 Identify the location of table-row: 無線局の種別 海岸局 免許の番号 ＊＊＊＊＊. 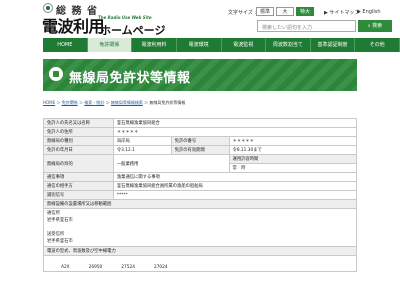
(200, 141).